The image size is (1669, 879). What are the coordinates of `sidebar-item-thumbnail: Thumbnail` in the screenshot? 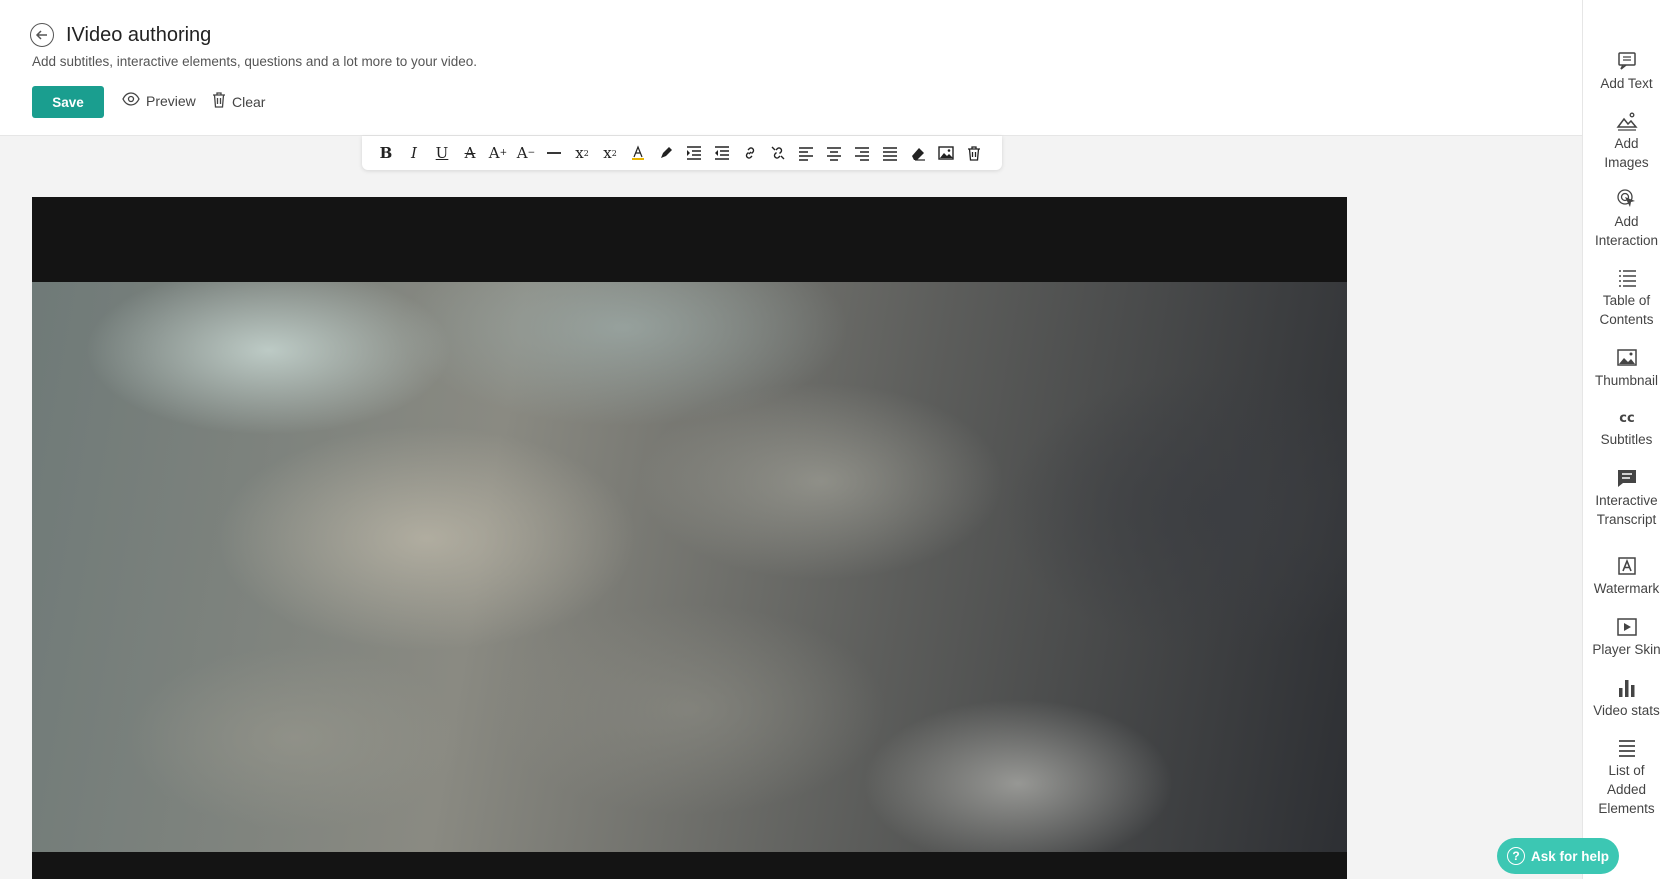 It's located at (1626, 368).